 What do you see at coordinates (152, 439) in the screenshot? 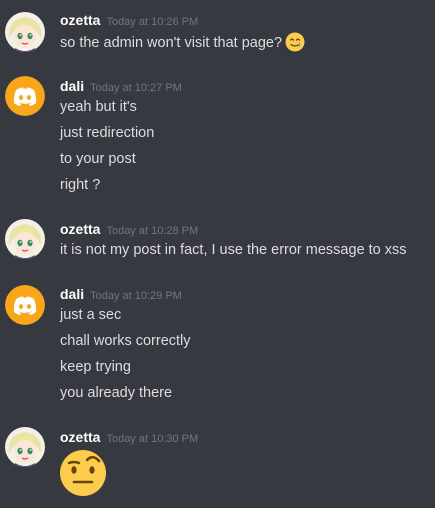
I see `timestamp: Today at 10:30 PM` at bounding box center [152, 439].